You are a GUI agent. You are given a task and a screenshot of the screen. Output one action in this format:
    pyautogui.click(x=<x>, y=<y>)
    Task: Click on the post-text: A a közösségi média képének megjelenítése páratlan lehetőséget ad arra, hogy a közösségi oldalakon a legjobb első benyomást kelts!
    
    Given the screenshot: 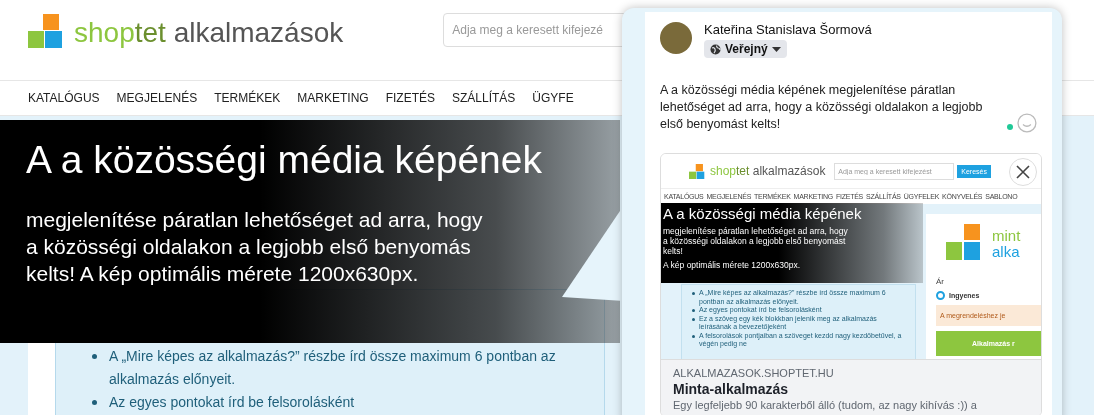 What is the action you would take?
    pyautogui.click(x=832, y=107)
    